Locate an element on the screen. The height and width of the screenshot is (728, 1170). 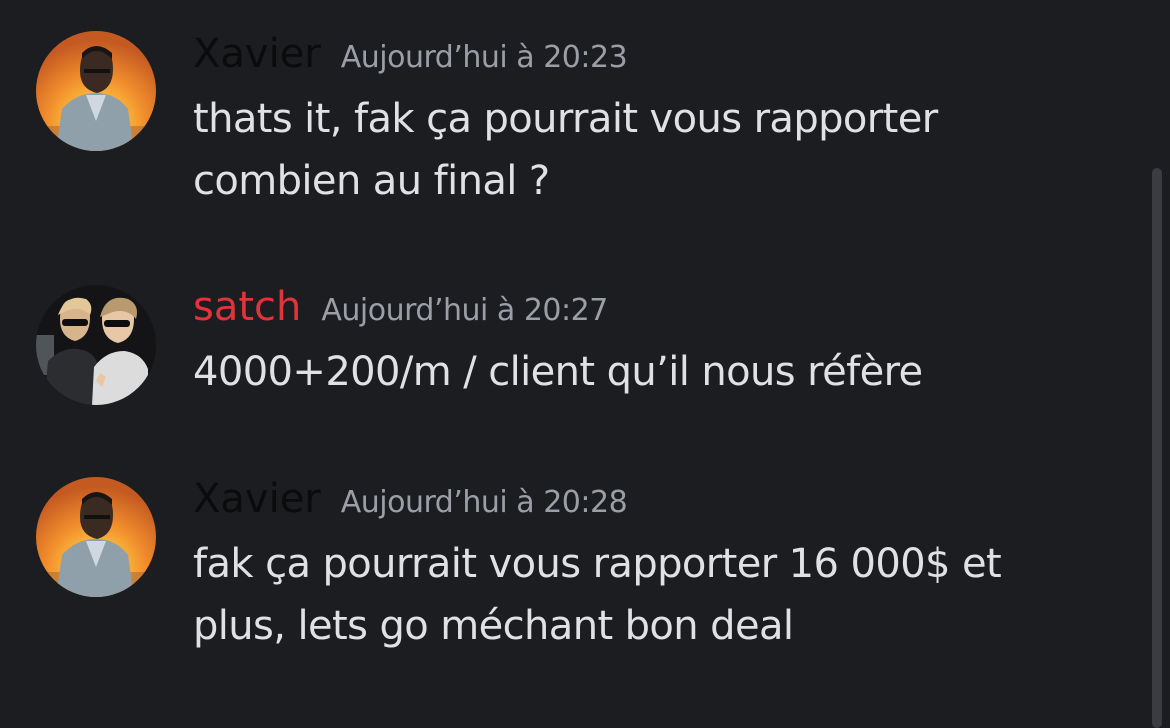
message-header: satch Aujourd’hui à 20:27 is located at coordinates (400, 308).